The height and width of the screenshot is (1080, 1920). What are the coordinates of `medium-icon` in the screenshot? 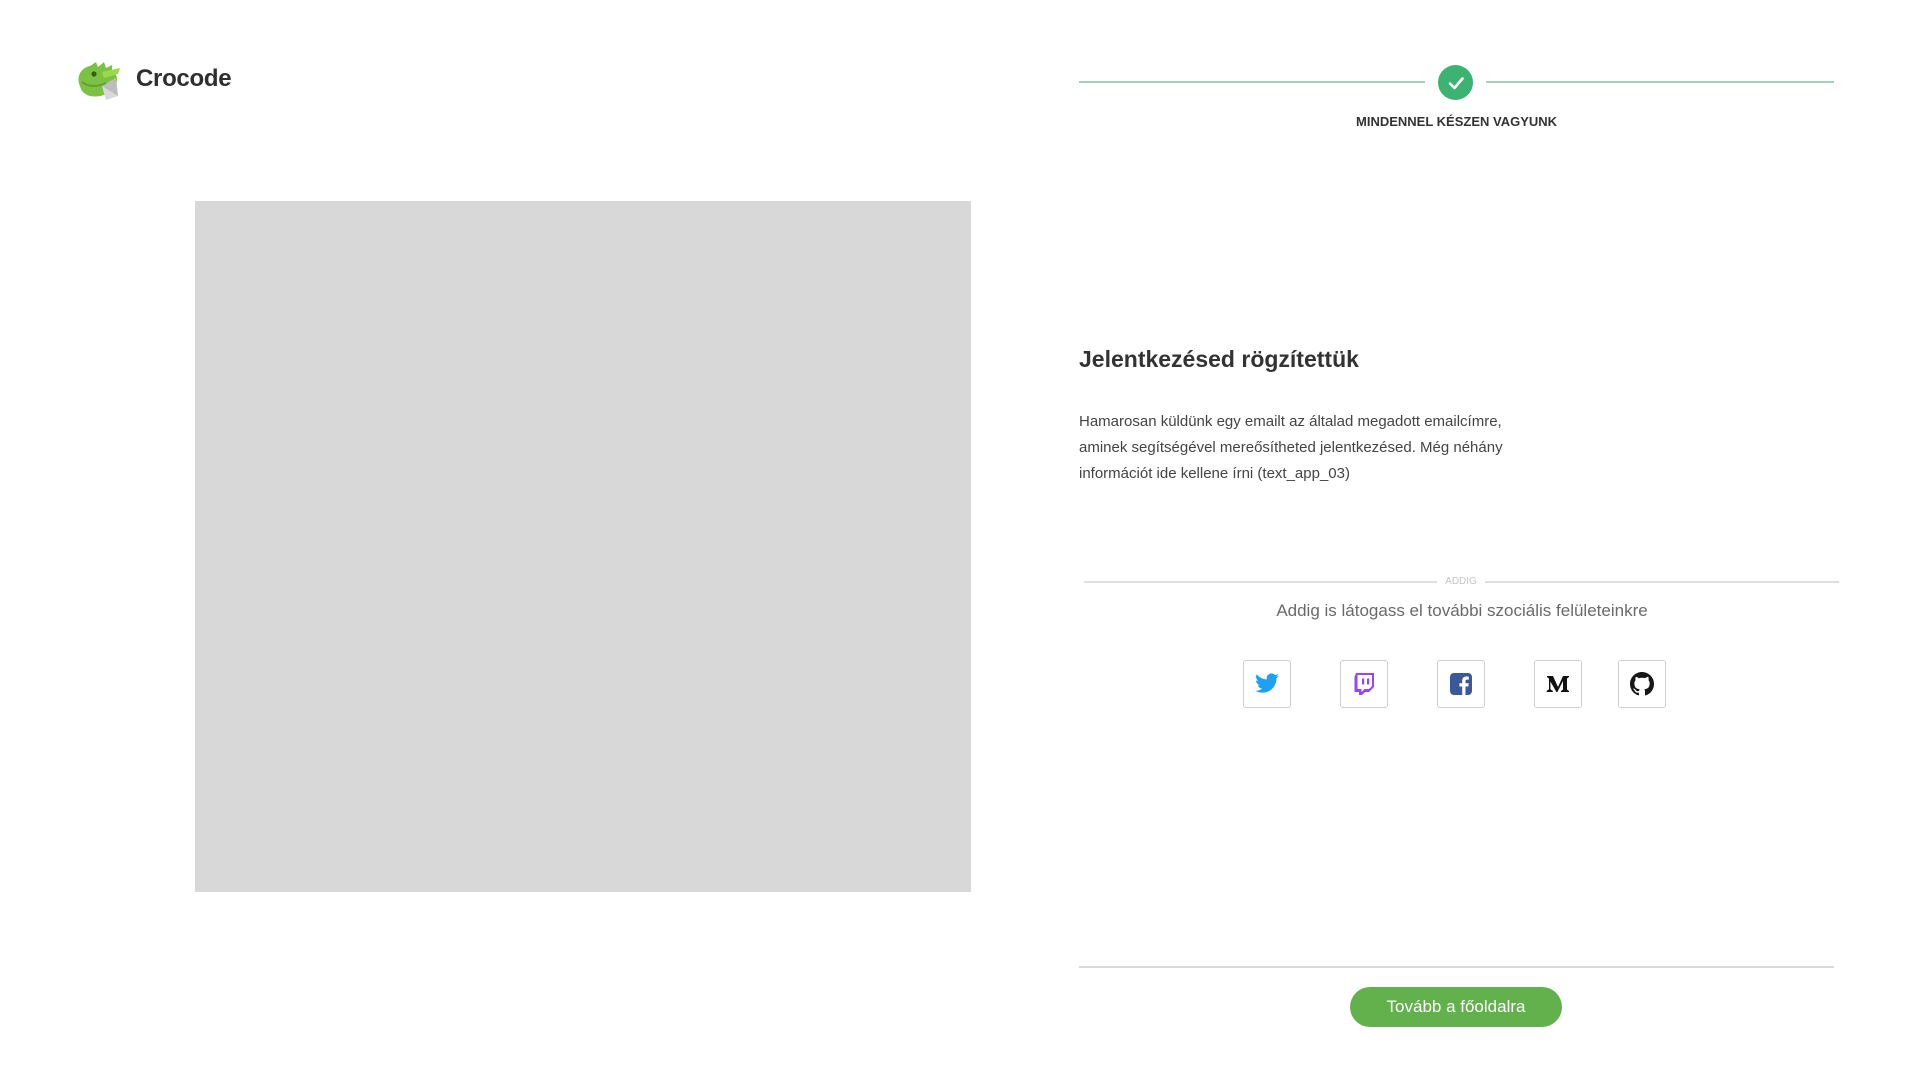 It's located at (1557, 684).